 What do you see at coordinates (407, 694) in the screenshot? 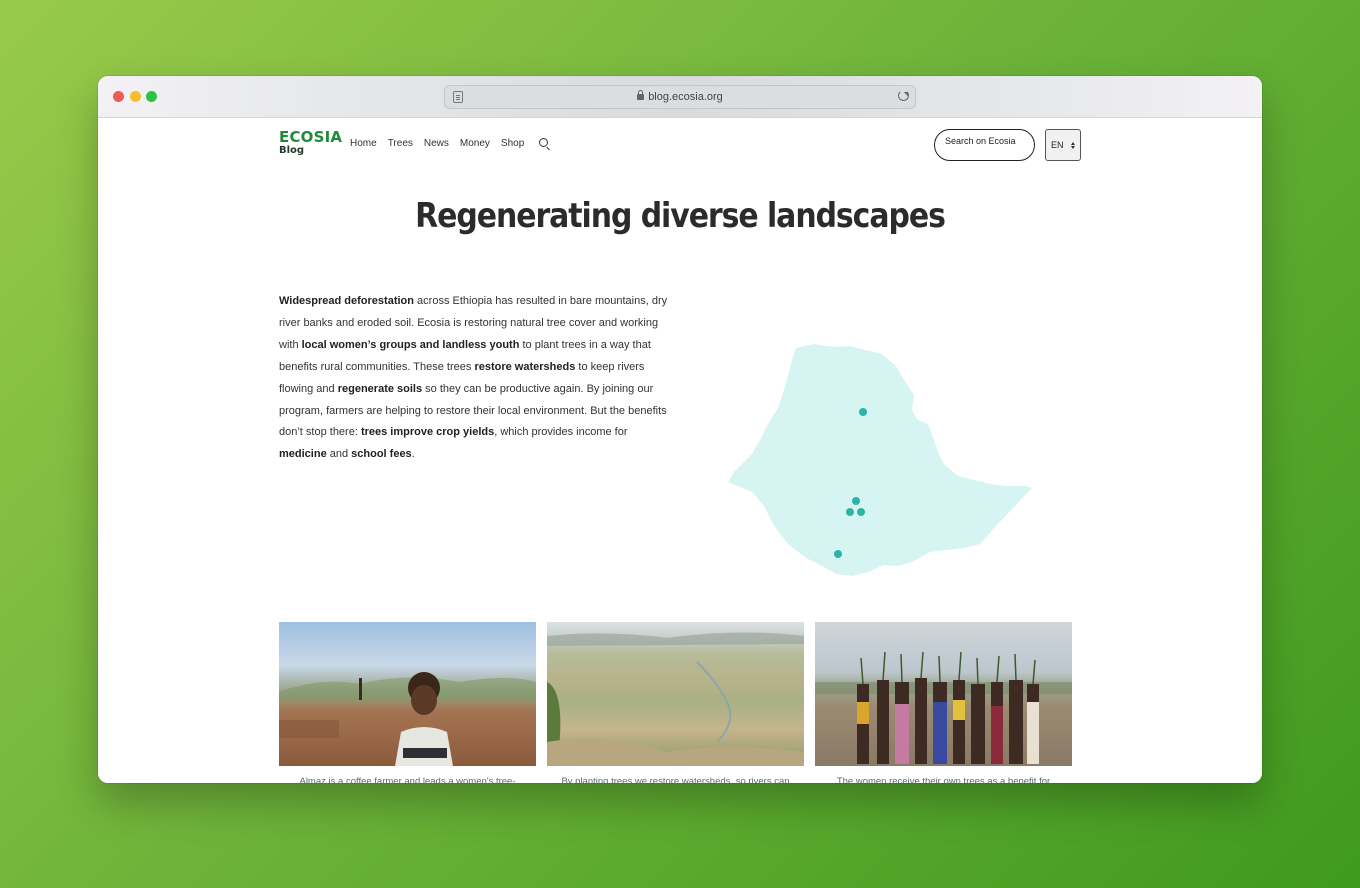
I see `photo-almaz` at bounding box center [407, 694].